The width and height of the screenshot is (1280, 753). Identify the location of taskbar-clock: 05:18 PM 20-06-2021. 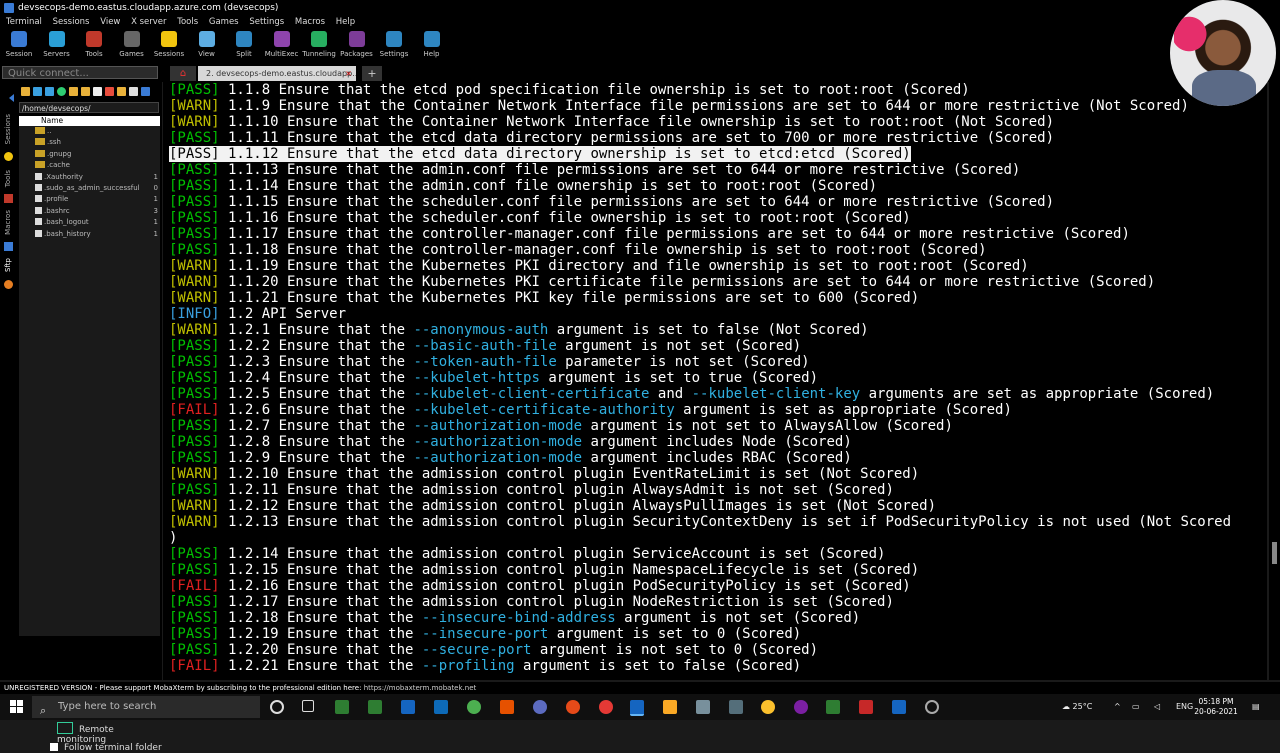
(1216, 707).